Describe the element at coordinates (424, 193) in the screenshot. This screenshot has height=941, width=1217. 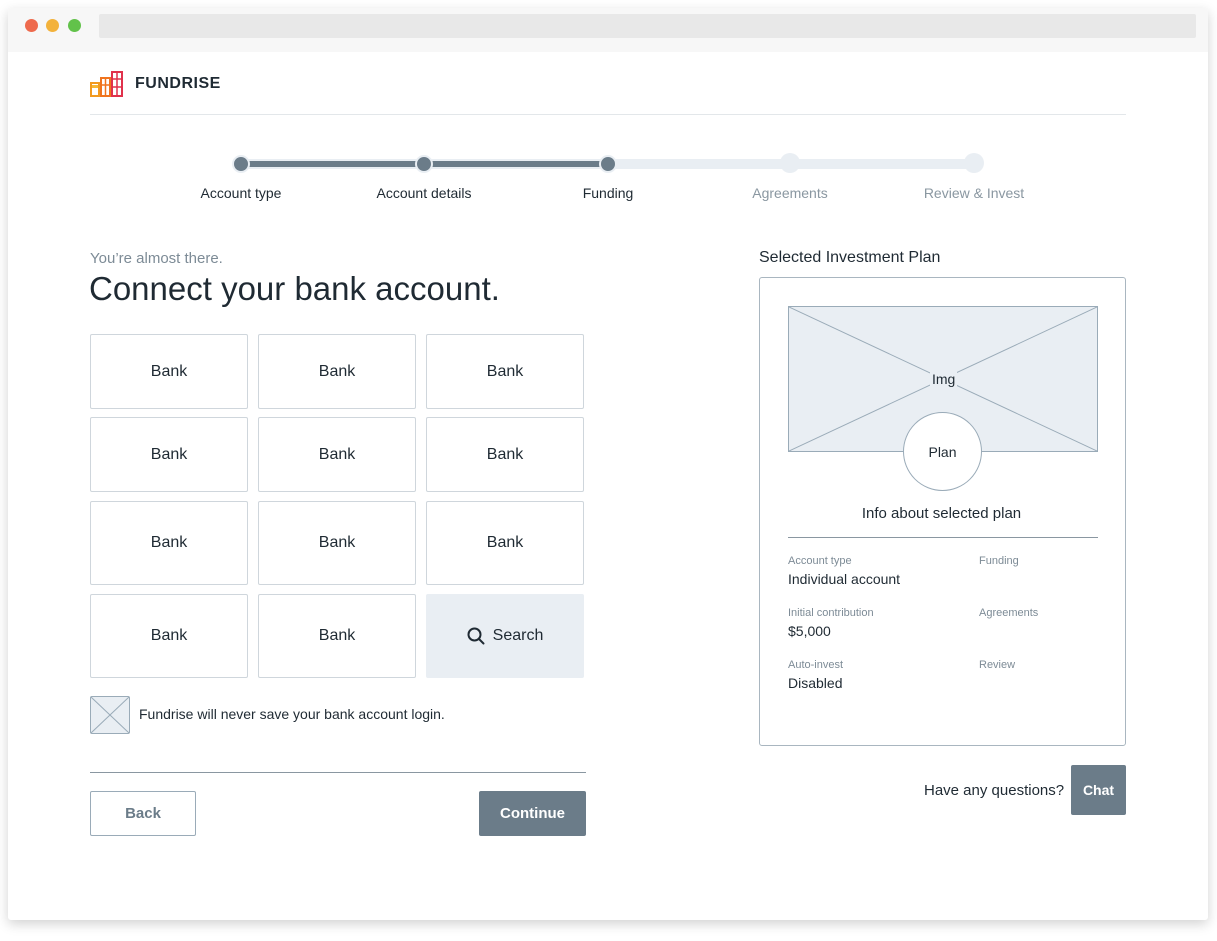
I see `step-label-2: Account details` at that location.